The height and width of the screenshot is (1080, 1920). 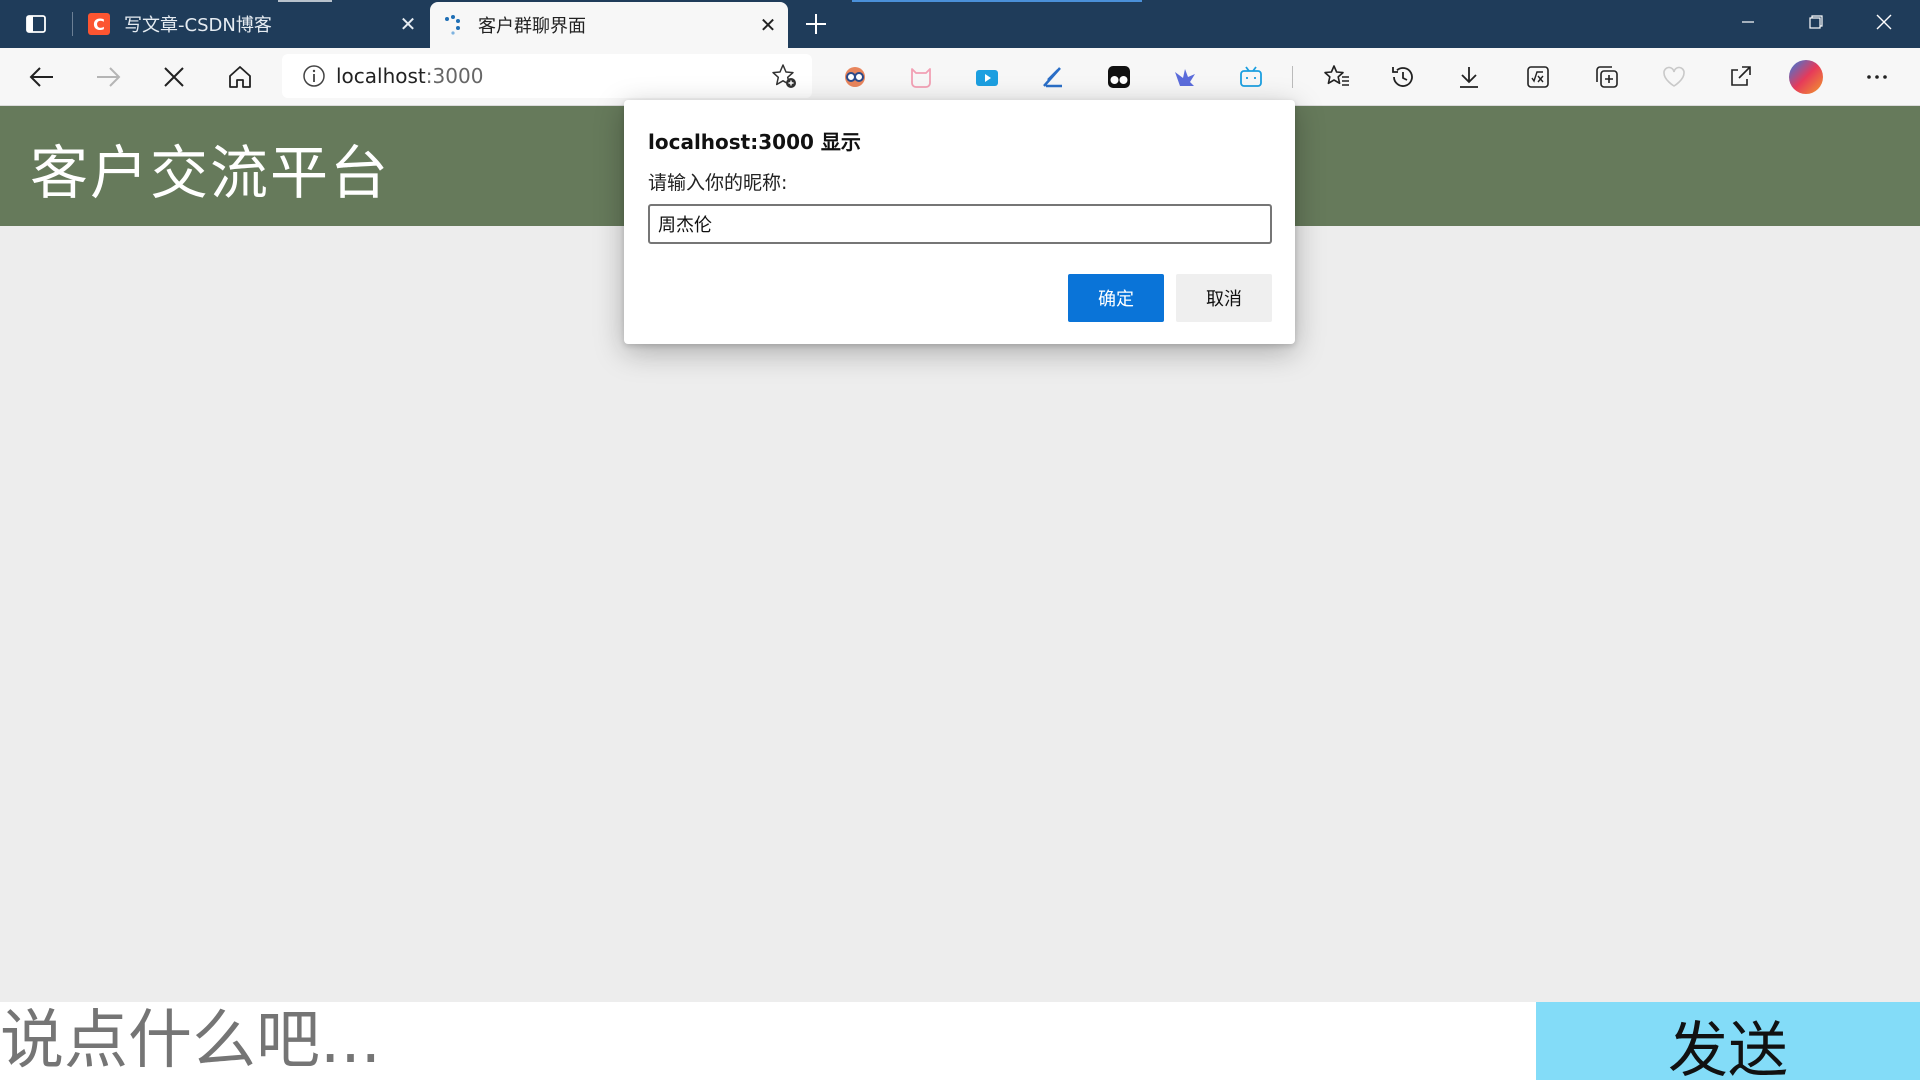 I want to click on toolbar-separator, so click(x=1292, y=77).